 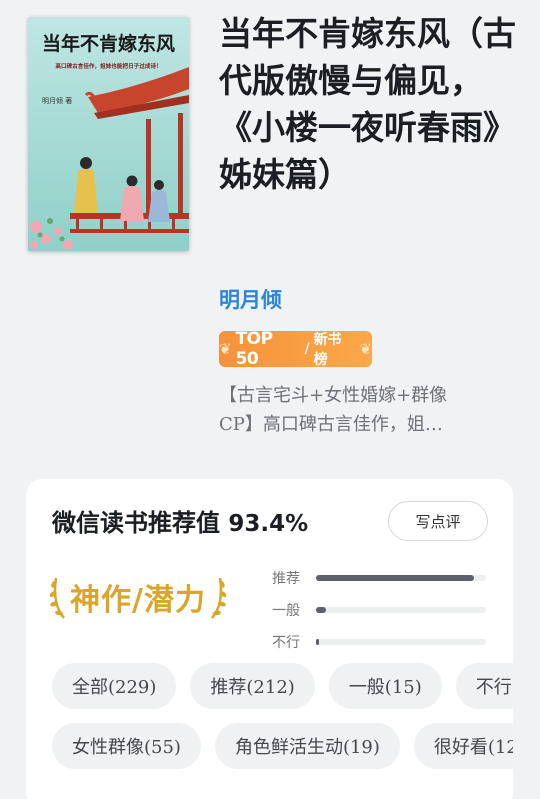 I want to click on recommend-score: 微信读书推荐值 93.4%, so click(x=180, y=520).